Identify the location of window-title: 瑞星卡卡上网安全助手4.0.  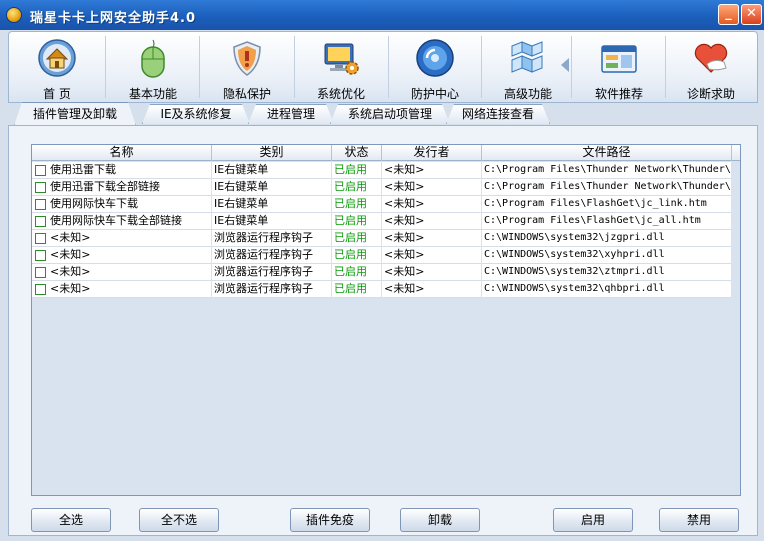
(113, 18).